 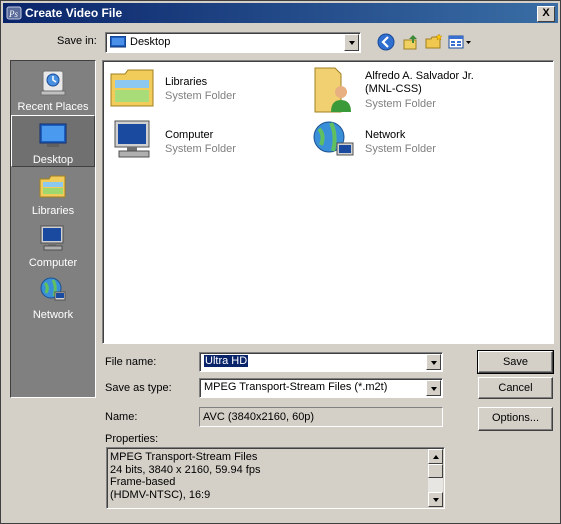 I want to click on list-item-libraries: Libraries System Folder, so click(x=209, y=90).